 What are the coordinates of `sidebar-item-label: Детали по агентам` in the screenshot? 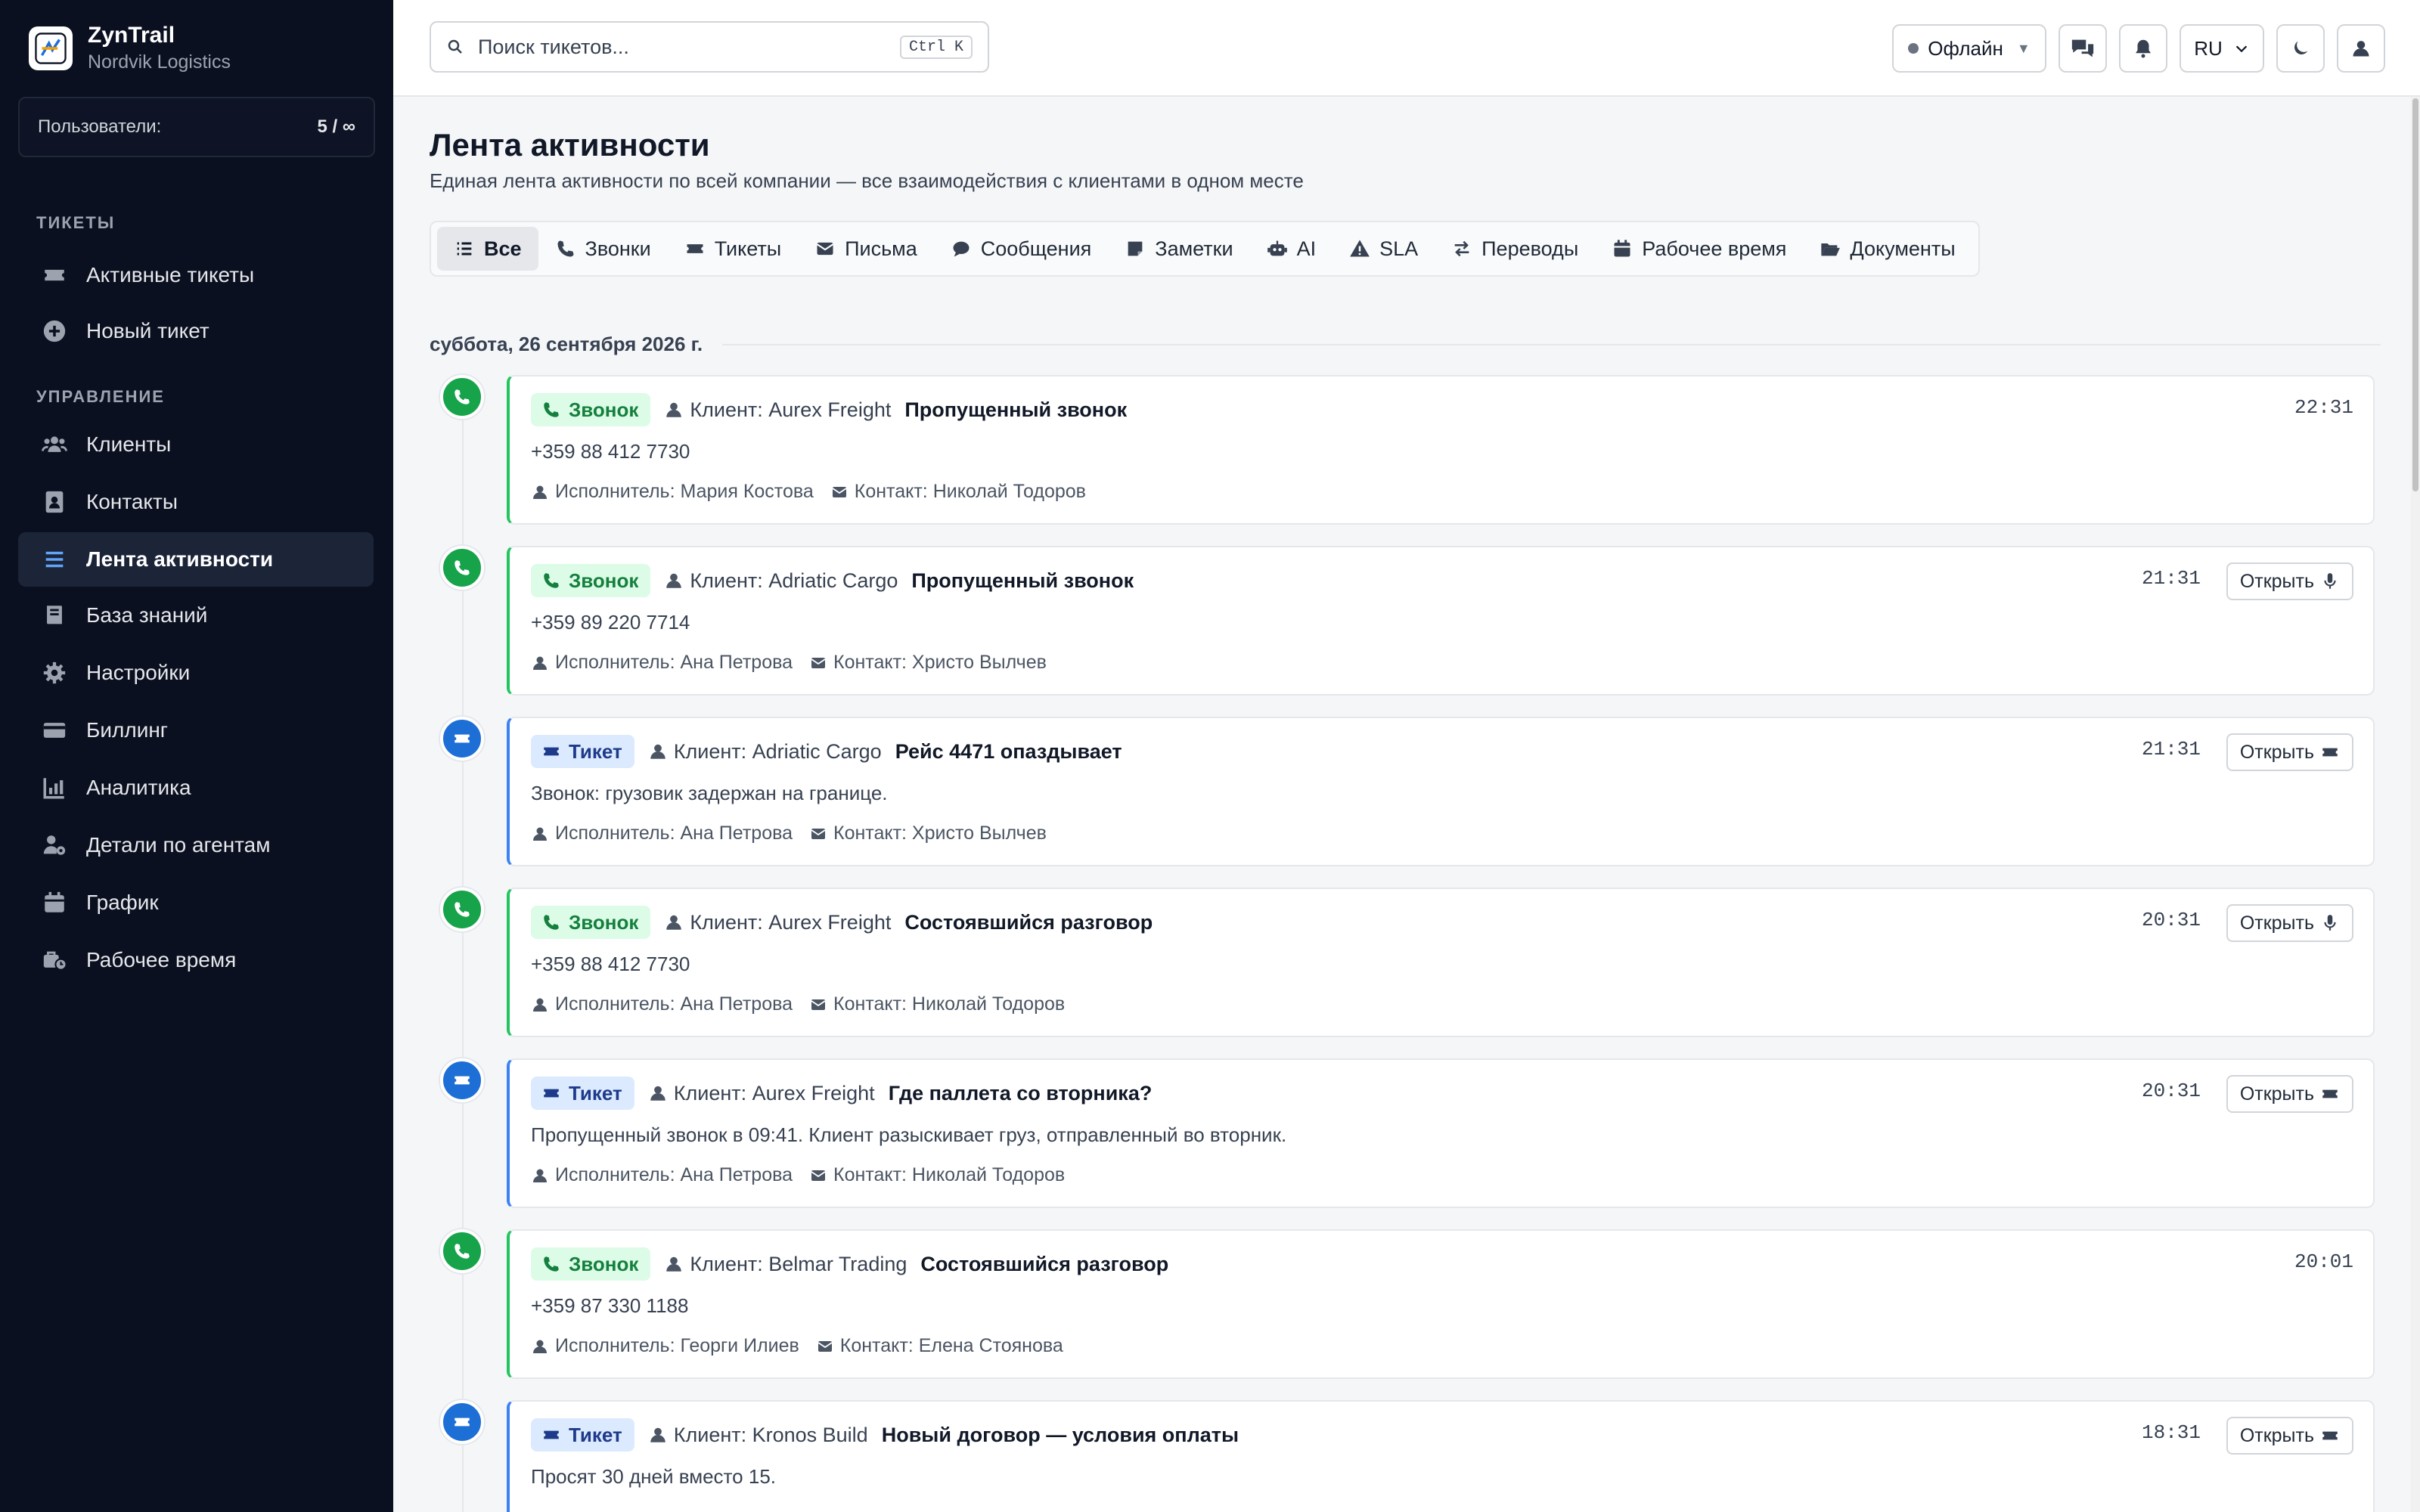 It's located at (178, 845).